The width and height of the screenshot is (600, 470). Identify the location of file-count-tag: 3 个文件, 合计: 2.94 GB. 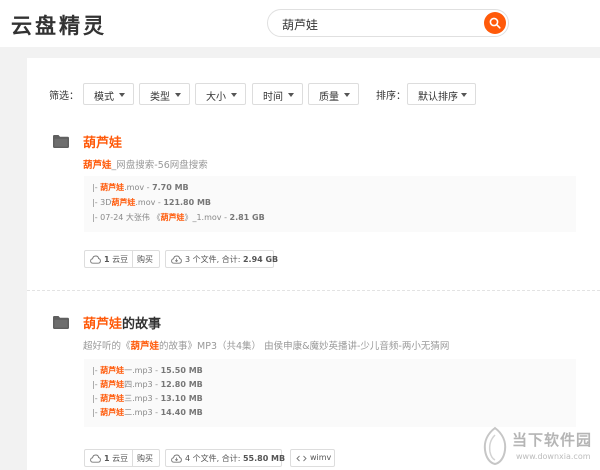
(221, 259).